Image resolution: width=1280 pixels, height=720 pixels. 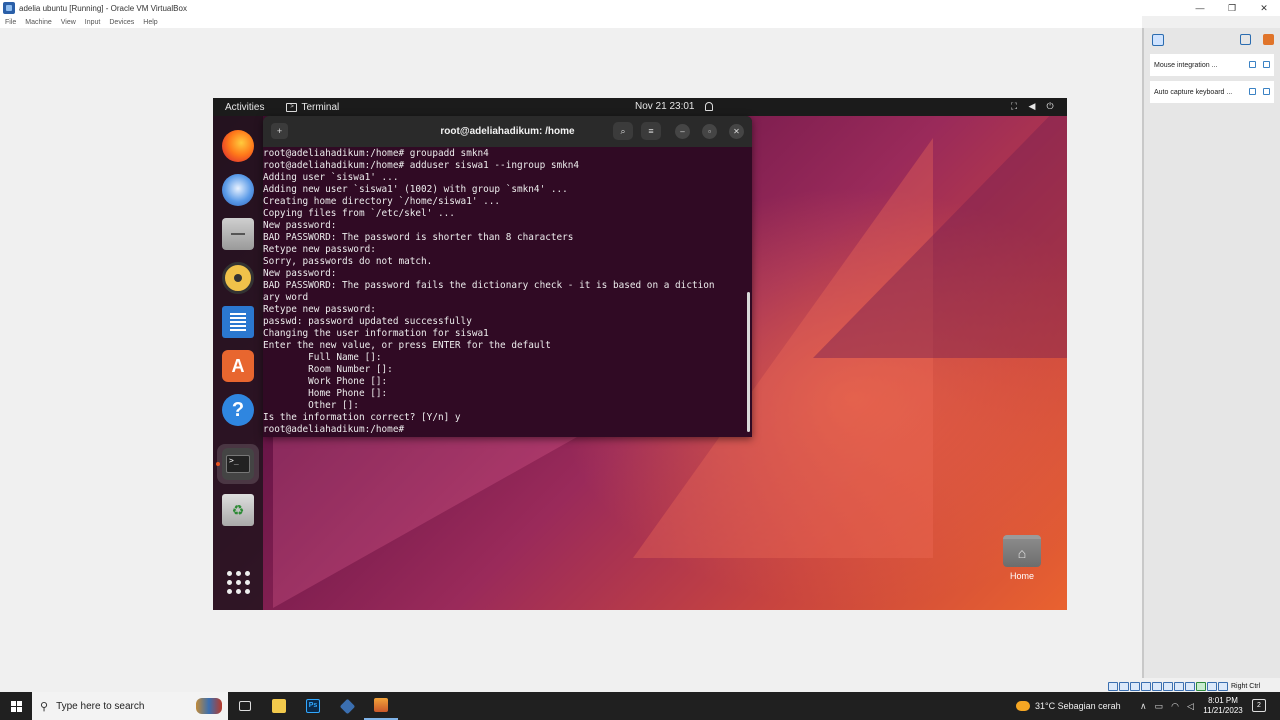 I want to click on home-folder-desktop-icon: ⌂ Home, so click(x=1022, y=560).